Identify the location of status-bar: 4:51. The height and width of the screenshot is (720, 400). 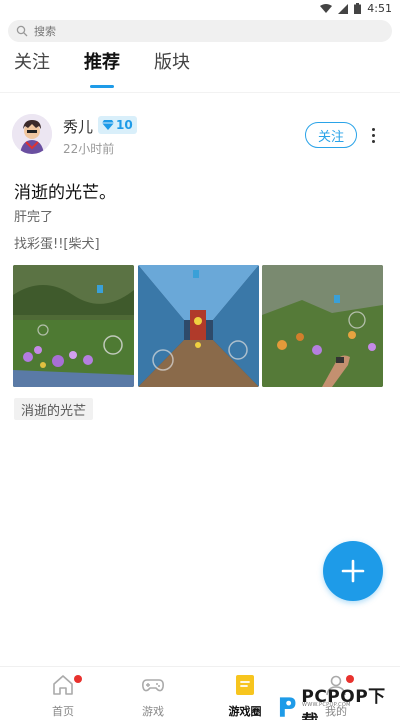
(200, 9).